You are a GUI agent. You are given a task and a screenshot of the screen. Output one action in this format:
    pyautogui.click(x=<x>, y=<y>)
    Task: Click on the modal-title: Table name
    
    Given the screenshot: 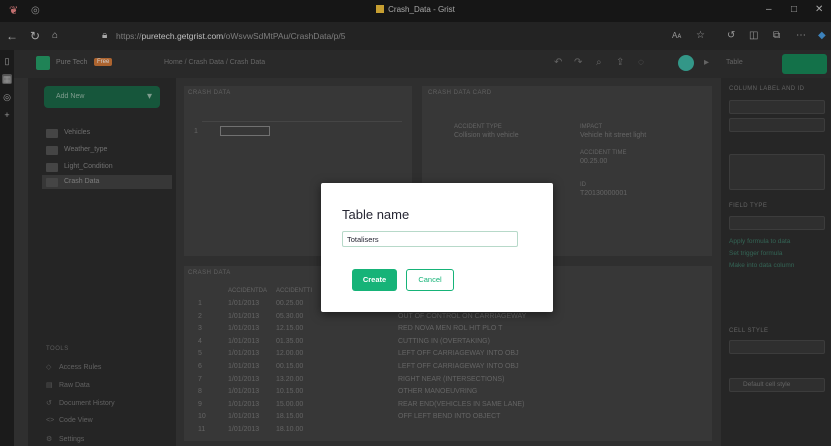 What is the action you would take?
    pyautogui.click(x=376, y=214)
    